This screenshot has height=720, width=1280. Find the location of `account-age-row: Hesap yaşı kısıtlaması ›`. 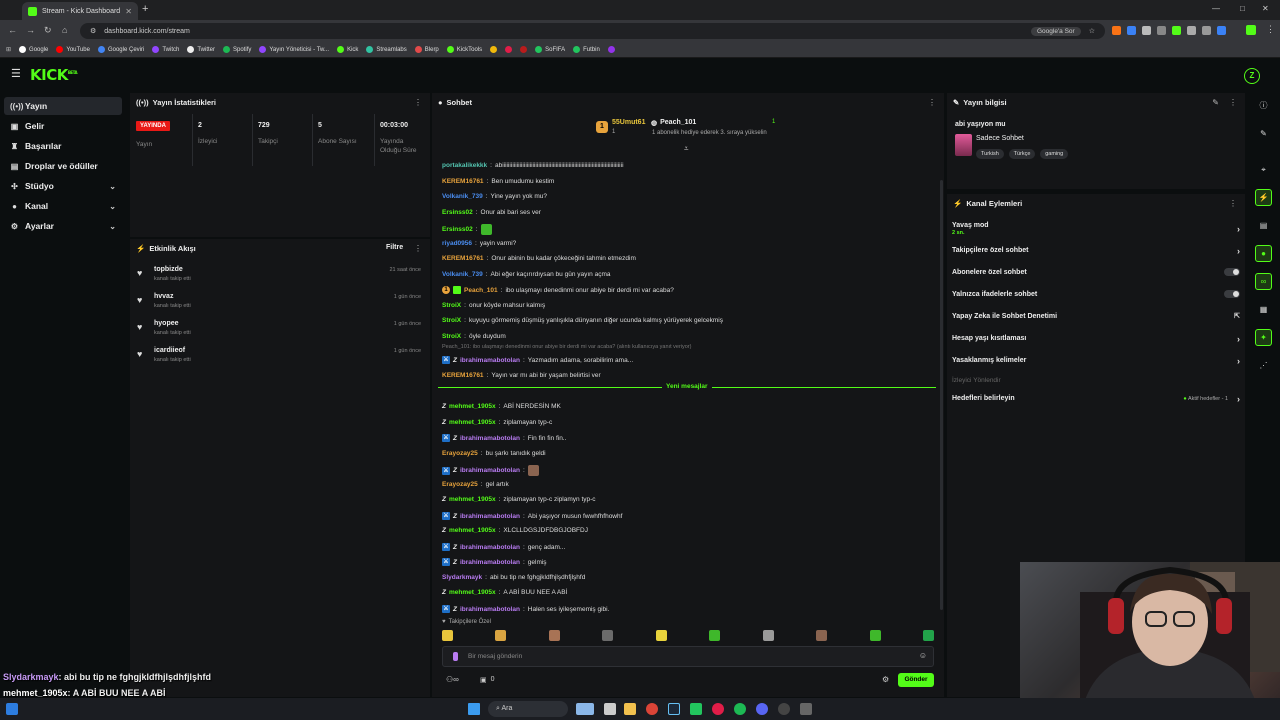

account-age-row: Hesap yaşı kısıtlaması › is located at coordinates (1097, 339).